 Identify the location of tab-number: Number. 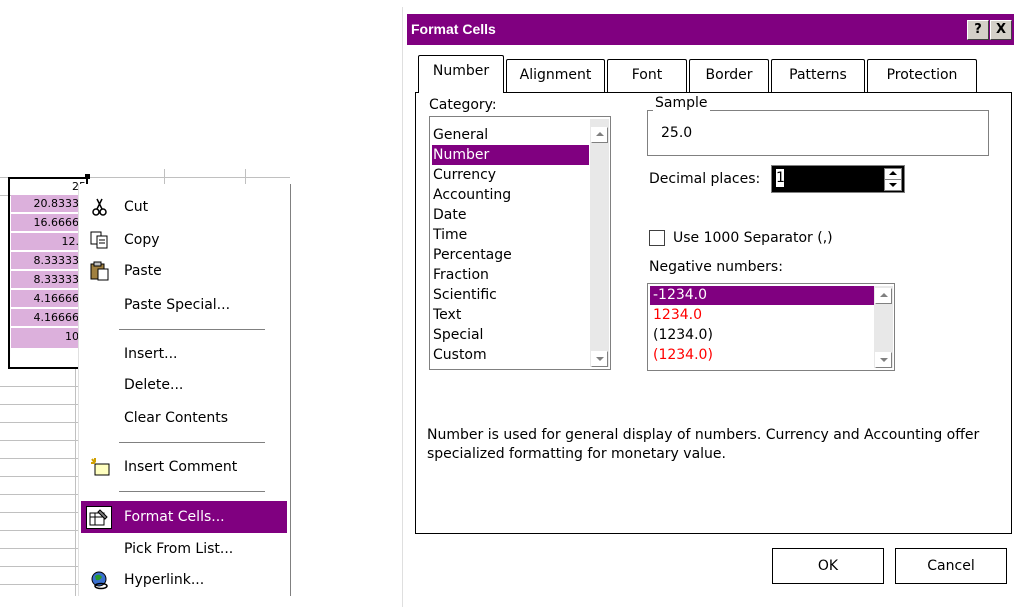
(461, 74).